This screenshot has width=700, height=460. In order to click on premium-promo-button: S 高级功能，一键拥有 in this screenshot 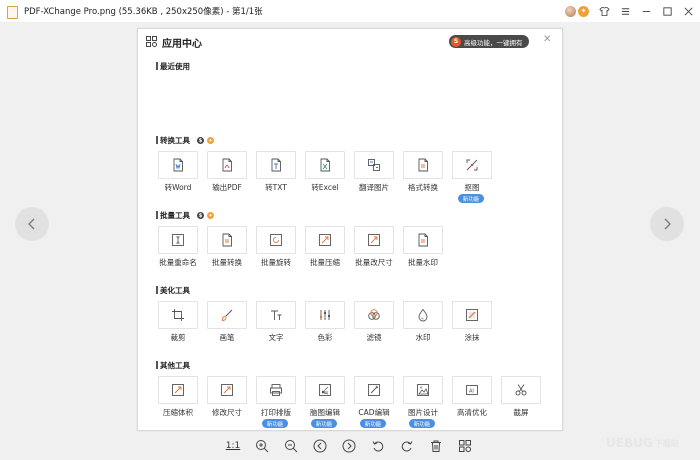, I will do `click(489, 41)`.